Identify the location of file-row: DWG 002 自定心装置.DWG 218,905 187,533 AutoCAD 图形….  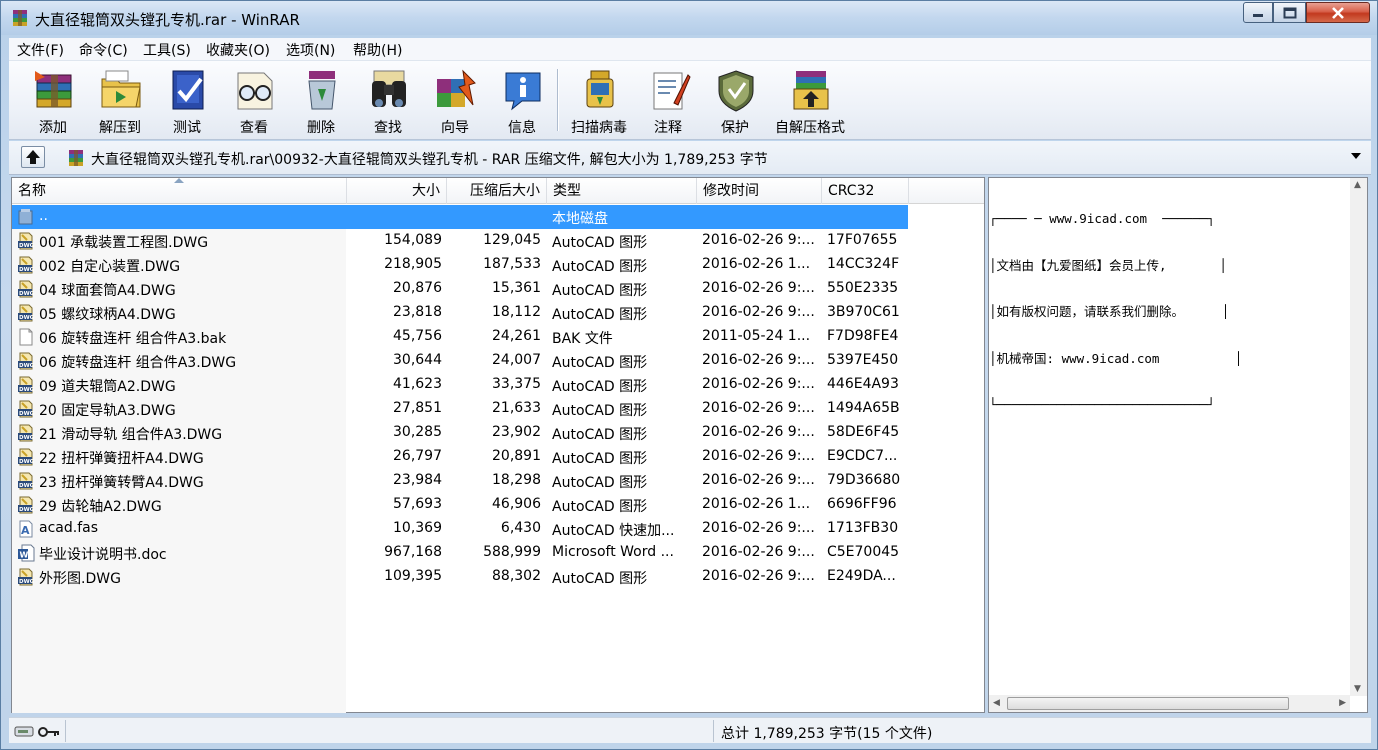
(460, 265).